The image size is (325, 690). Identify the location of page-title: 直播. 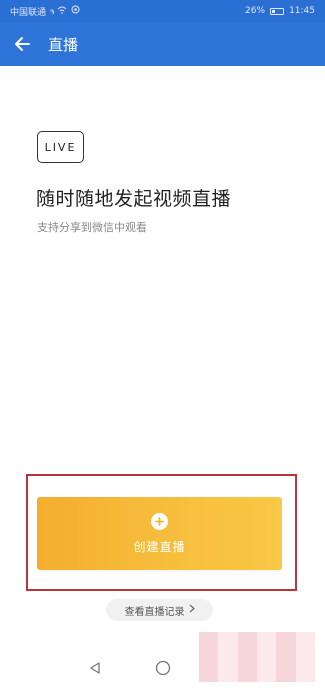
(63, 44).